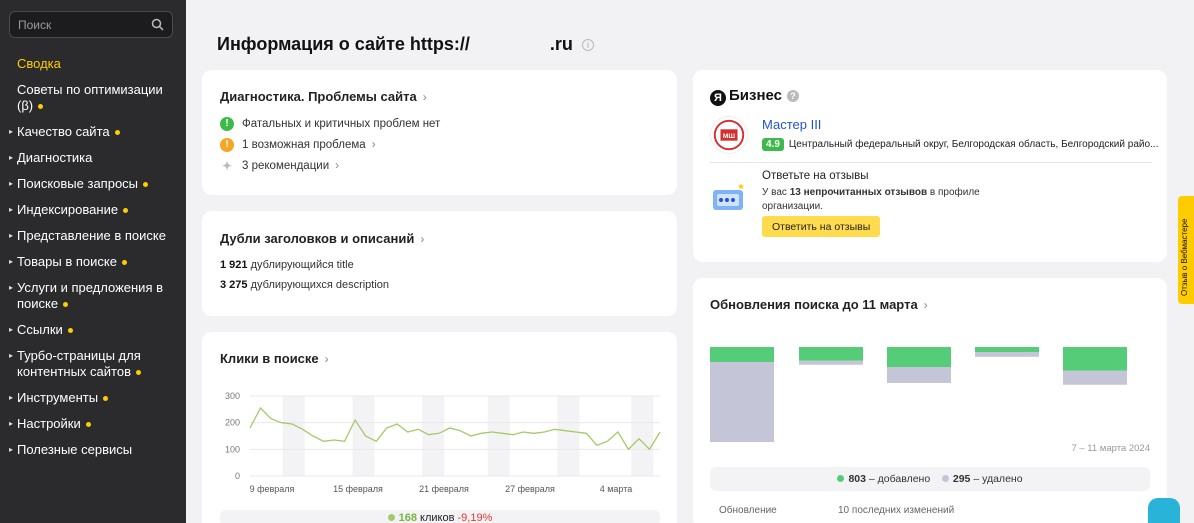 This screenshot has height=523, width=1194. I want to click on feedback-tab: Отзыв о Вебмастере, so click(1186, 250).